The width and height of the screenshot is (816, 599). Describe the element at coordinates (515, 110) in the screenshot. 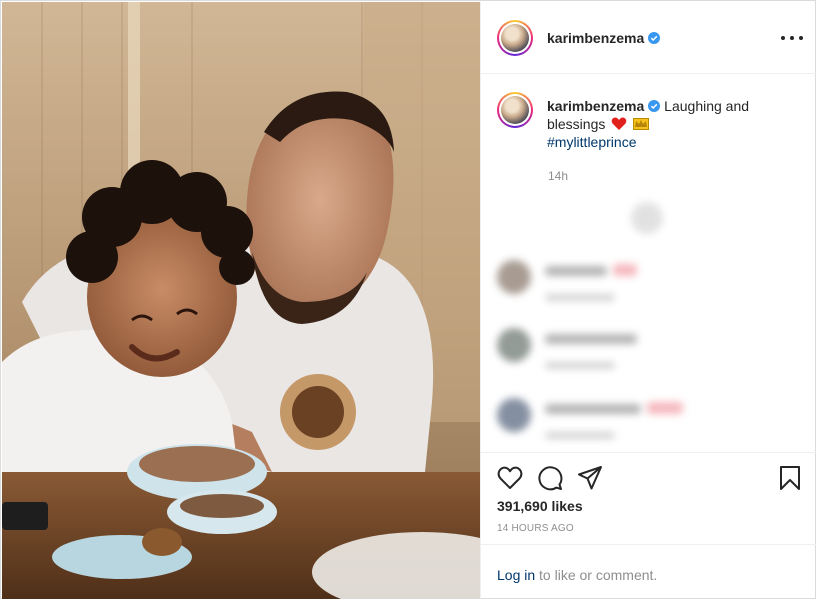

I see `caption-avatar` at that location.